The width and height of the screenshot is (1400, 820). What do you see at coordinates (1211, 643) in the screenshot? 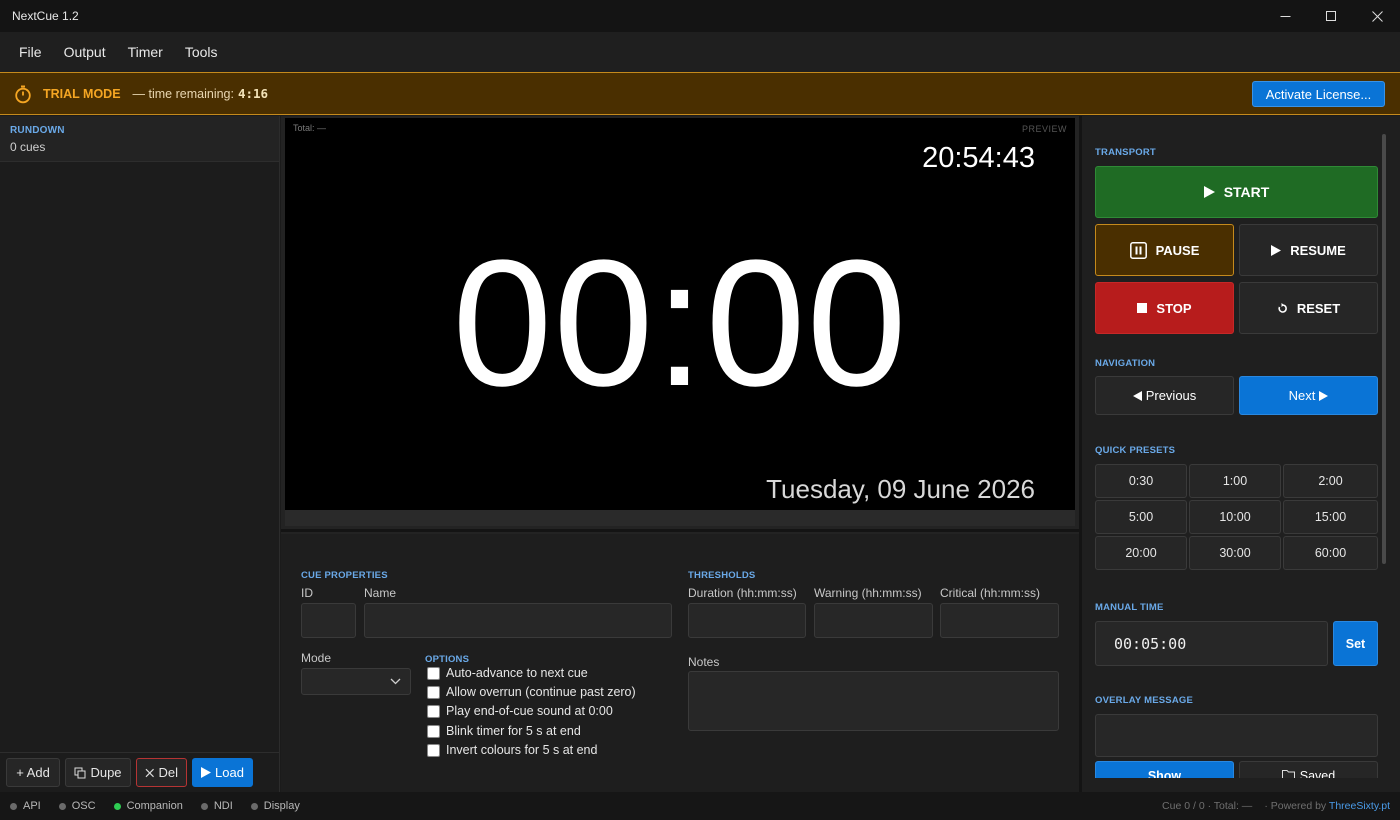
I see `manual-time-input: 00:05:00` at bounding box center [1211, 643].